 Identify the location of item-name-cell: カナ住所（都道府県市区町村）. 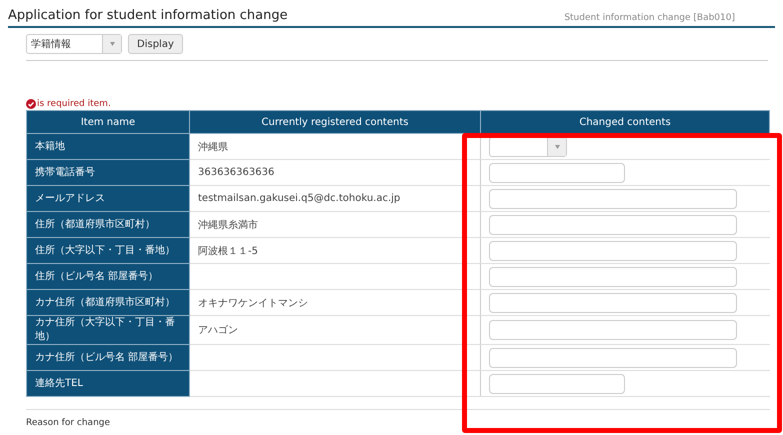
(108, 303).